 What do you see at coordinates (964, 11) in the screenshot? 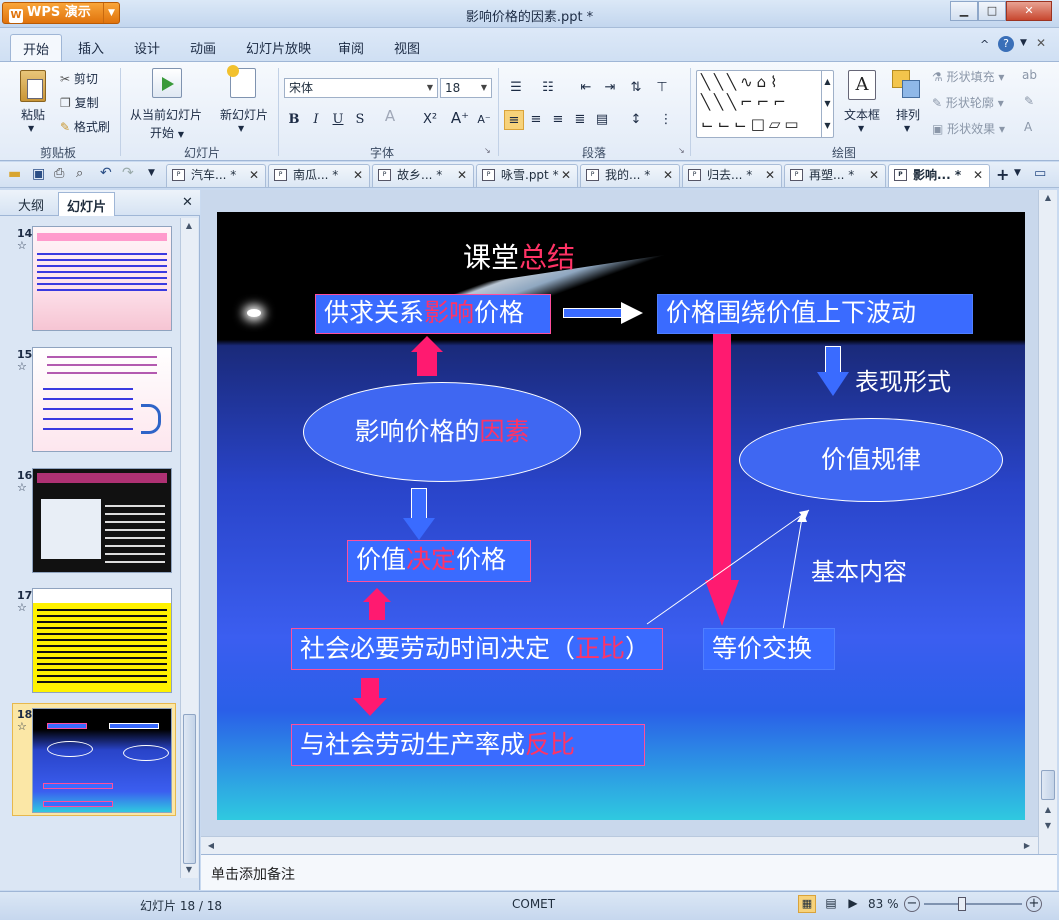
I see `minimize-button: ▁` at bounding box center [964, 11].